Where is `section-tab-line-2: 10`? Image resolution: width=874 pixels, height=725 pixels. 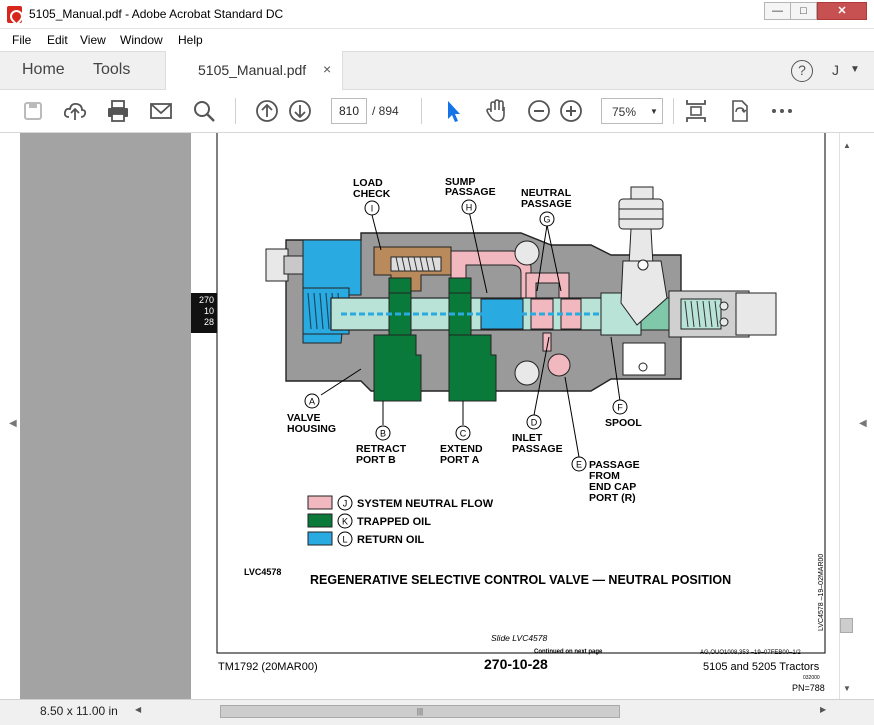
section-tab-line-2: 10 is located at coordinates (208, 311).